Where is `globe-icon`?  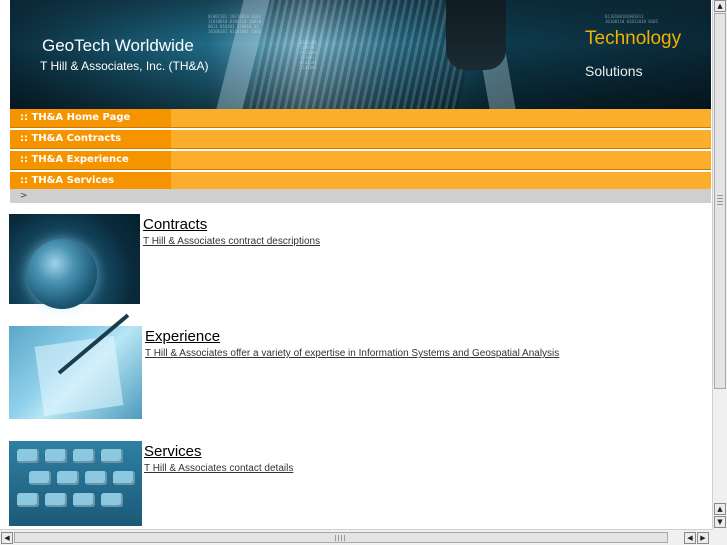 globe-icon is located at coordinates (62, 274).